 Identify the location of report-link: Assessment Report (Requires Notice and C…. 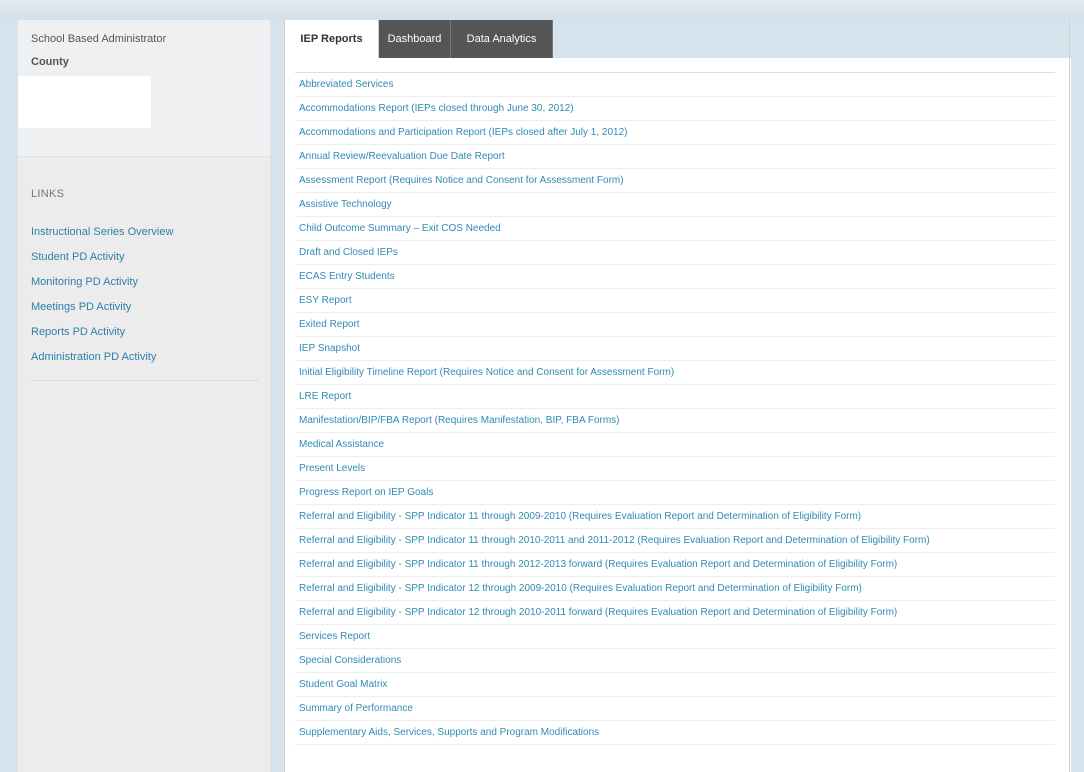
(675, 181).